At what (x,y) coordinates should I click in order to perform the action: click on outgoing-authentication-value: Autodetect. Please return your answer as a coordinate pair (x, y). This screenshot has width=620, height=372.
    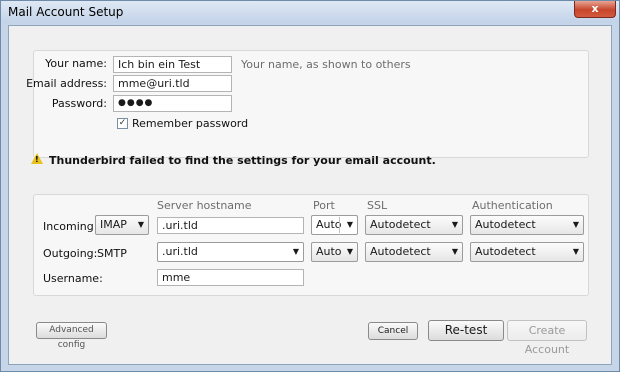
    Looking at the image, I should click on (505, 251).